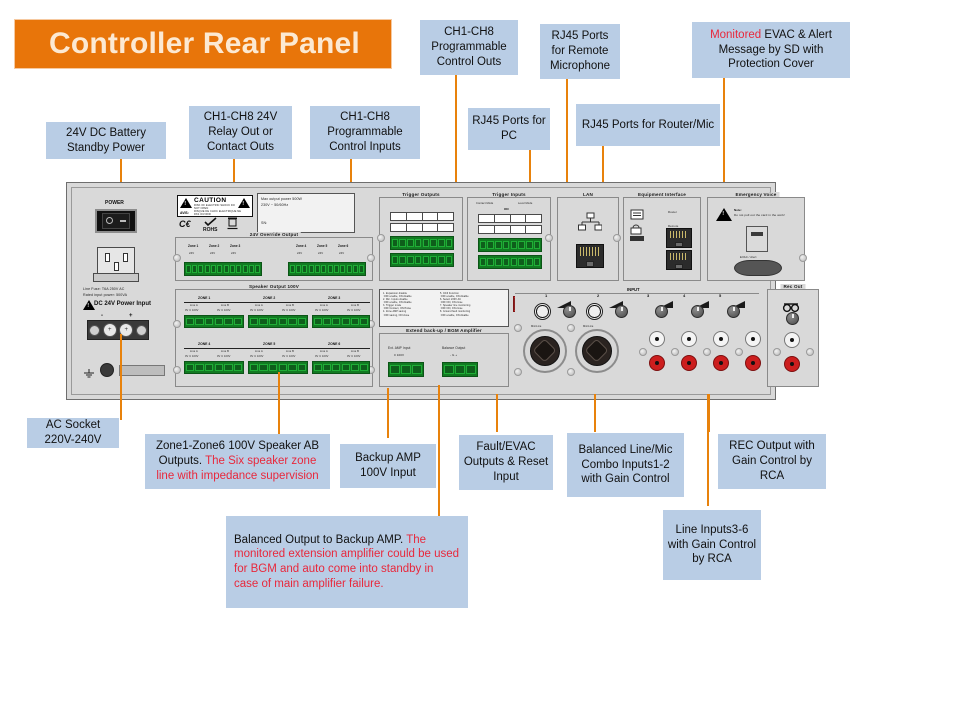 The width and height of the screenshot is (960, 720). What do you see at coordinates (131, 316) in the screenshot?
I see `dc-polarity-plus: +` at bounding box center [131, 316].